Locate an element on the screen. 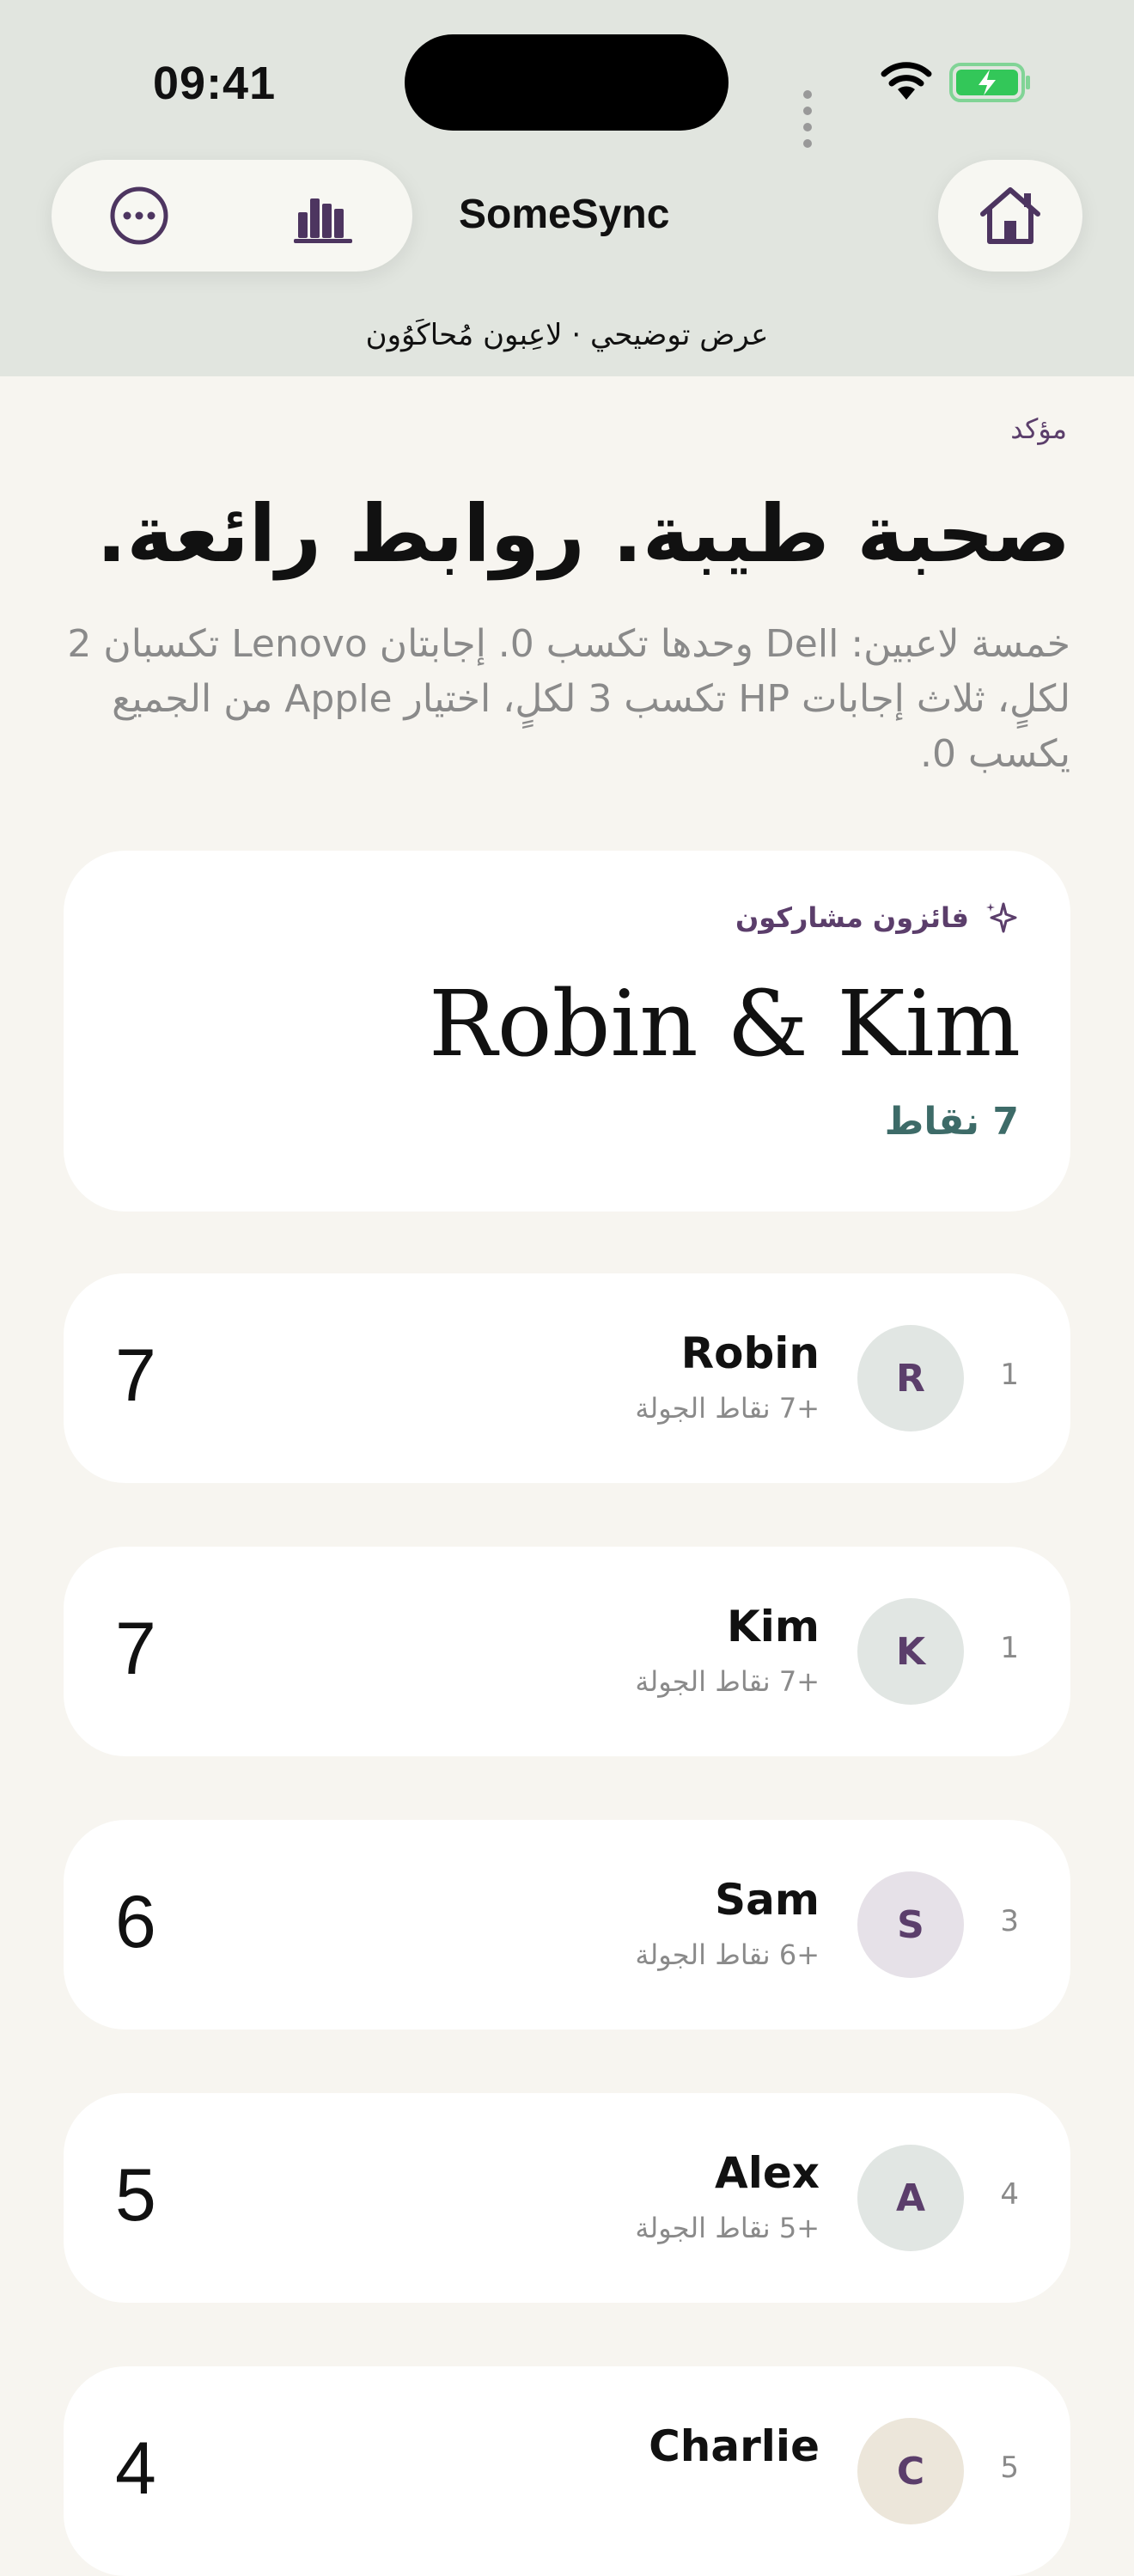  player-rank: 5 is located at coordinates (1009, 2468).